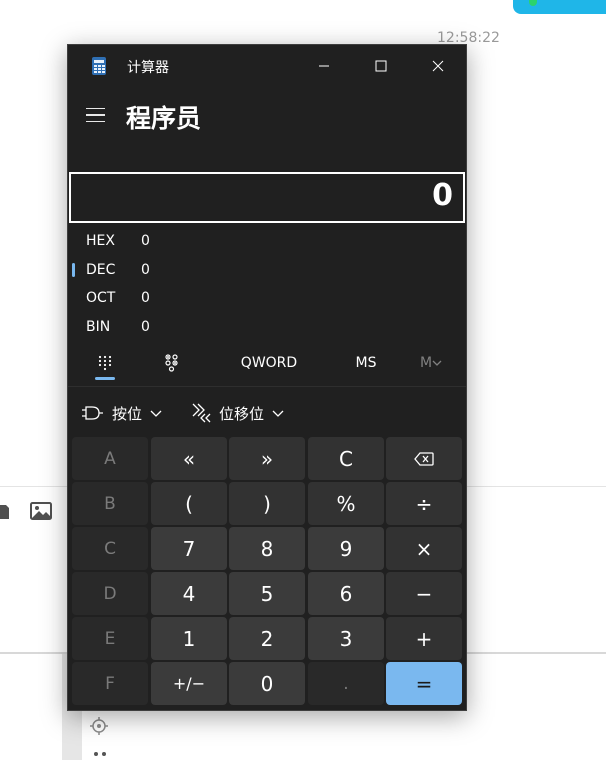 This screenshot has width=606, height=760. Describe the element at coordinates (267, 683) in the screenshot. I see `key-0: 0` at that location.